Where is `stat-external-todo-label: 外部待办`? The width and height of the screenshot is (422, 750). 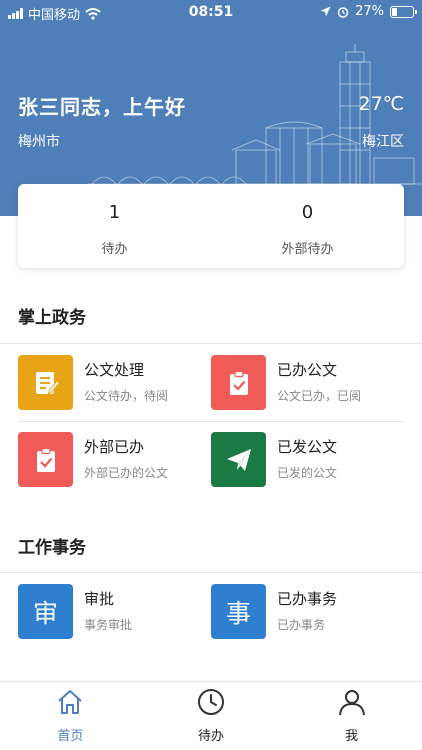
stat-external-todo-label: 外部待办 is located at coordinates (307, 249).